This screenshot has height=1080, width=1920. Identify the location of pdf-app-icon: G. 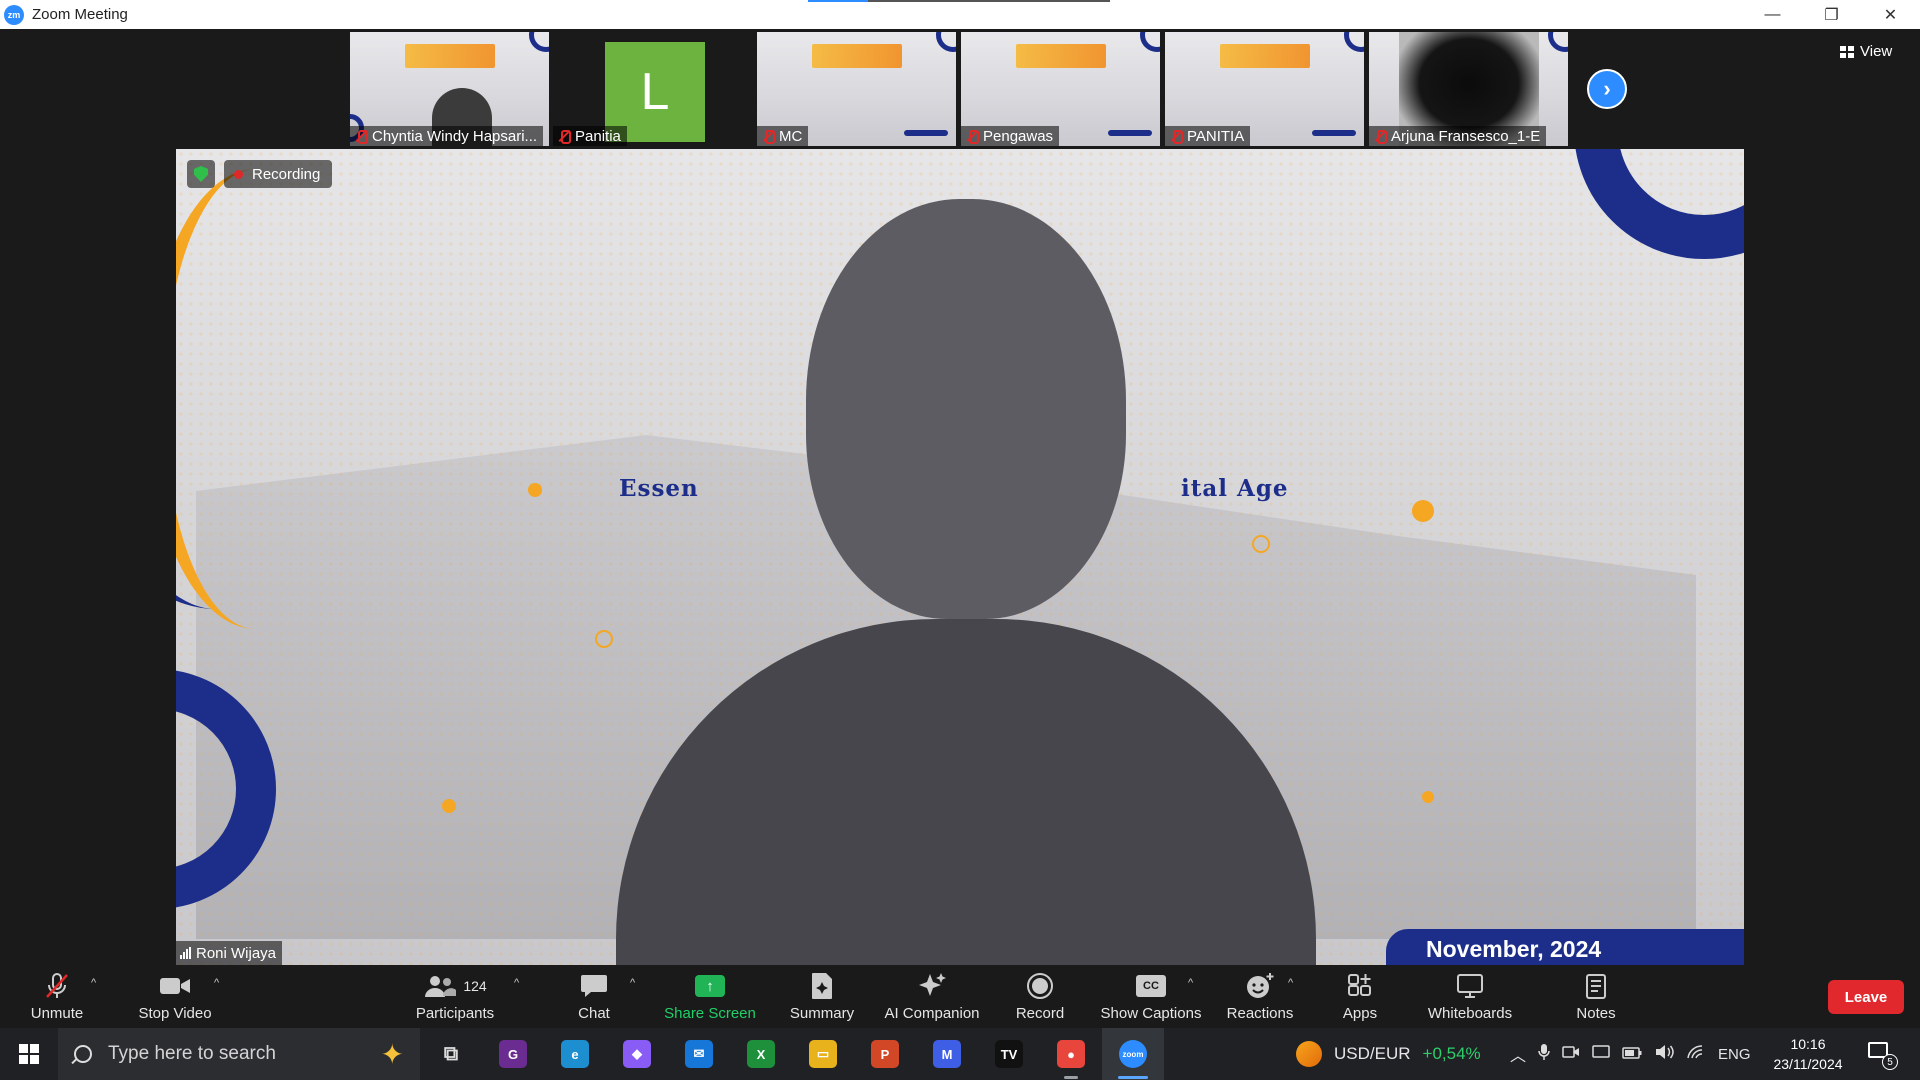
(513, 1054).